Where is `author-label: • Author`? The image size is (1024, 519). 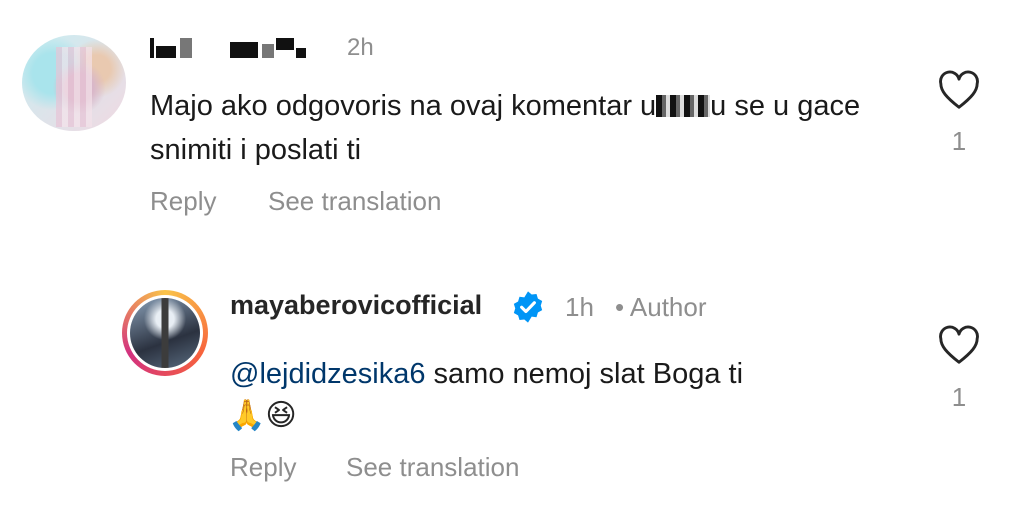
author-label: • Author is located at coordinates (661, 307).